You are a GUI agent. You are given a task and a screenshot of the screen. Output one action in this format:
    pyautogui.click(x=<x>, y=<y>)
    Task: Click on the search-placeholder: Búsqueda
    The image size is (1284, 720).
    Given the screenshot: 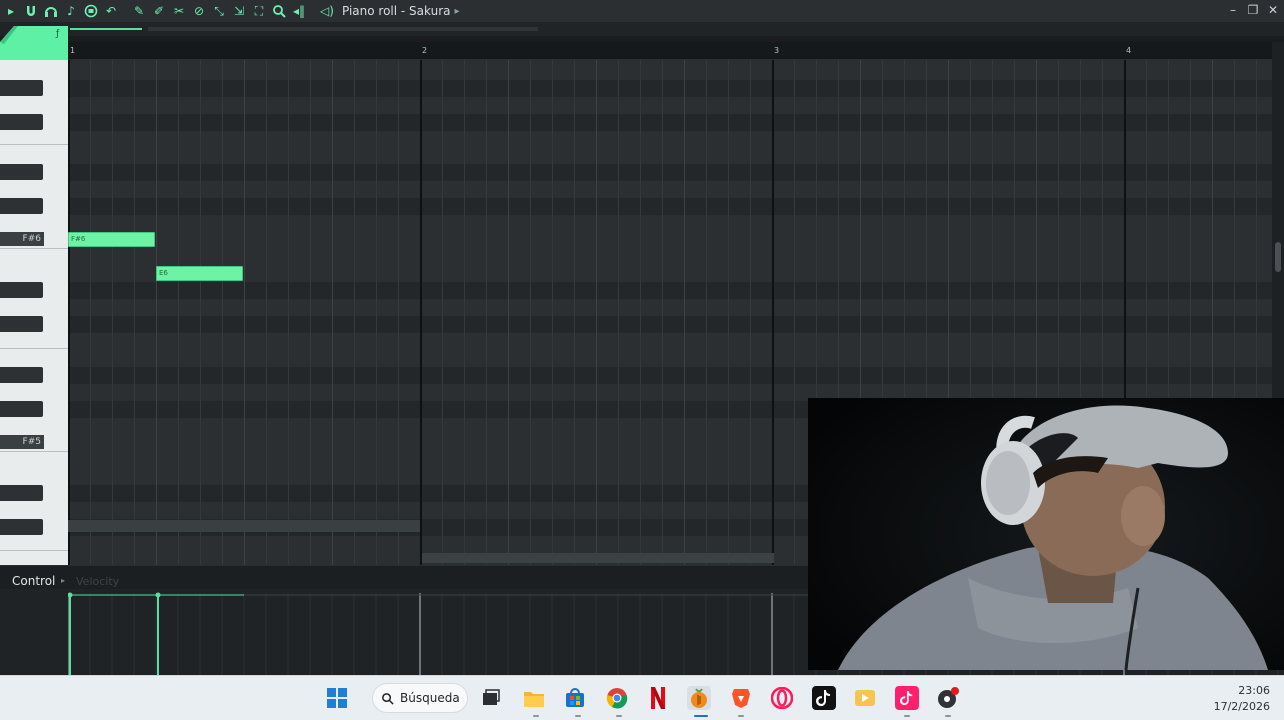 What is the action you would take?
    pyautogui.click(x=430, y=698)
    